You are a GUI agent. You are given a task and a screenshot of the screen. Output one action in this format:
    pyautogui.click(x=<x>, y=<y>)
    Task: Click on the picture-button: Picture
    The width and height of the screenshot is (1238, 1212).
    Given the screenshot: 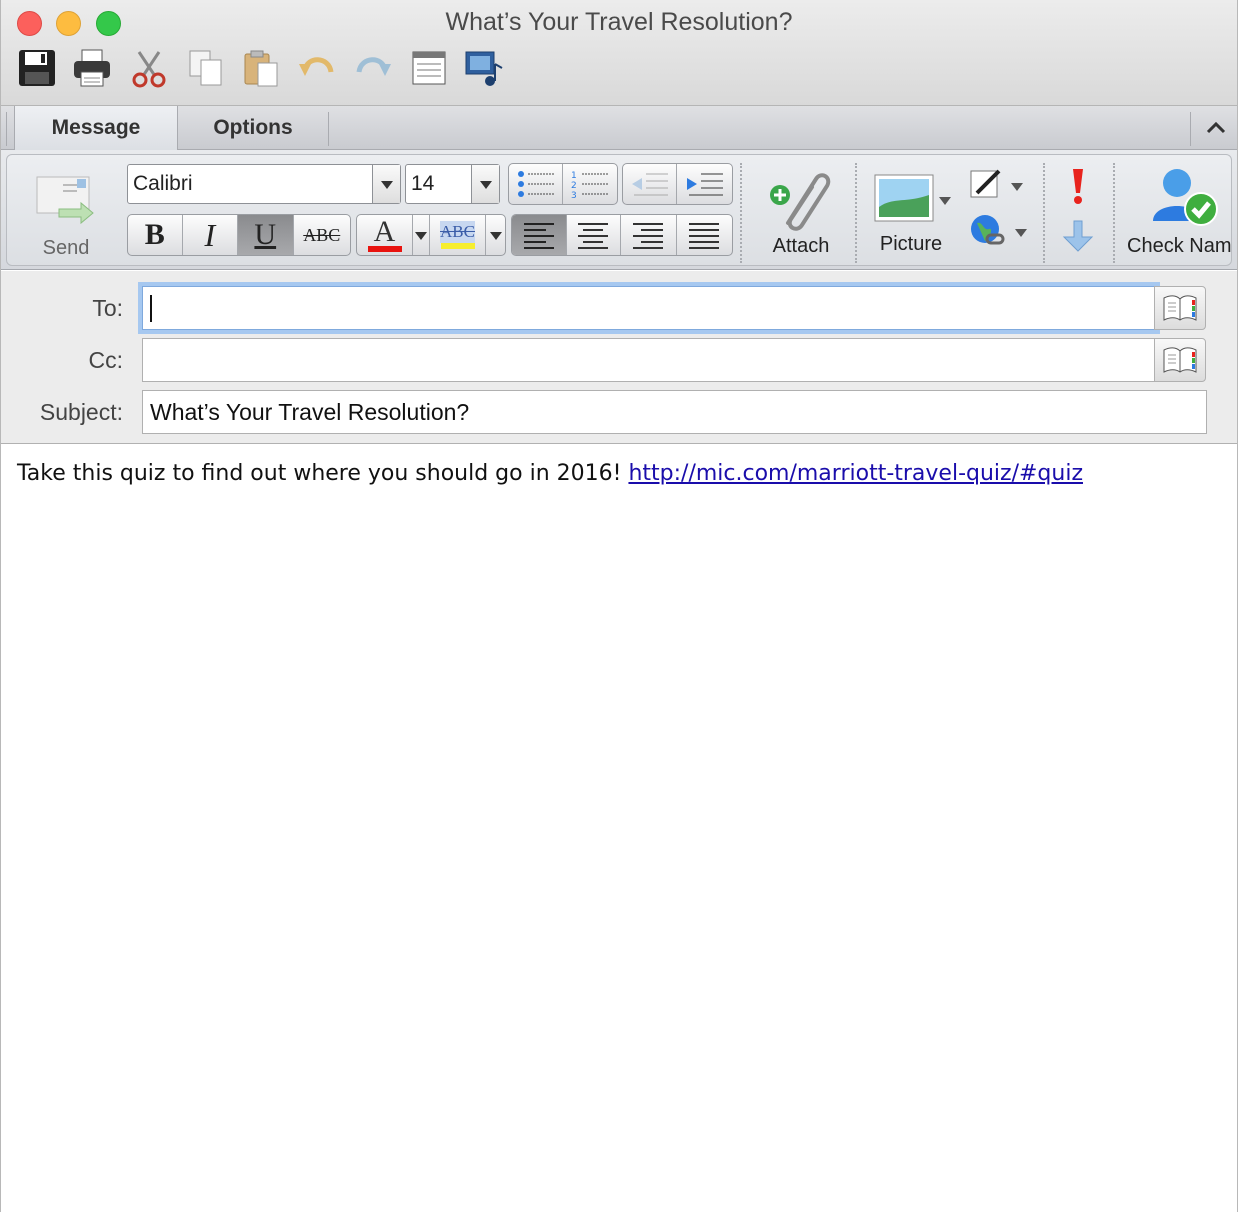 What is the action you would take?
    pyautogui.click(x=911, y=211)
    